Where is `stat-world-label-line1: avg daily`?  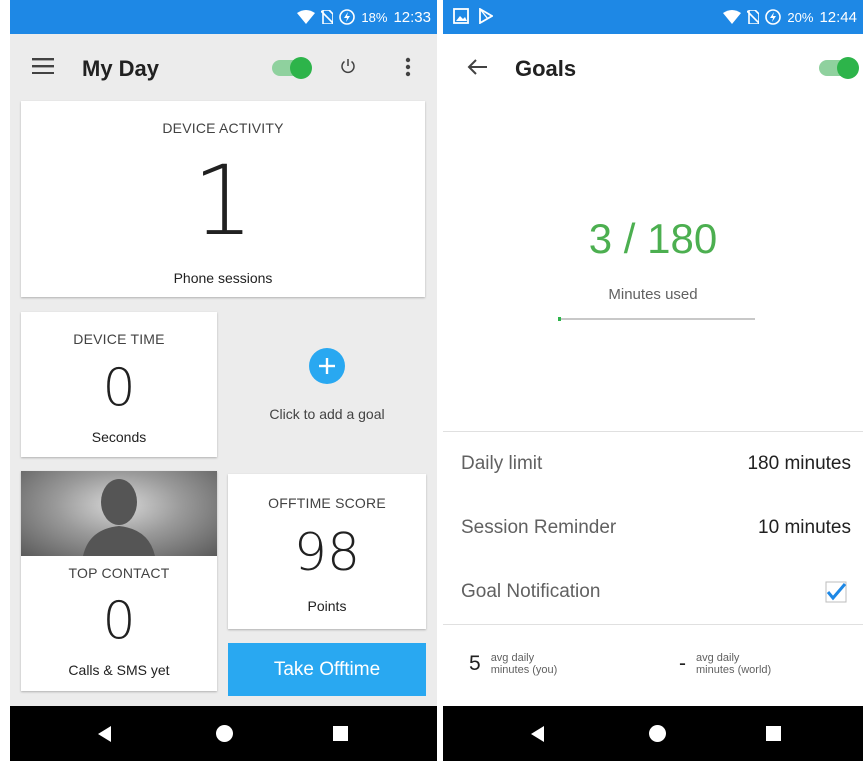 stat-world-label-line1: avg daily is located at coordinates (718, 658).